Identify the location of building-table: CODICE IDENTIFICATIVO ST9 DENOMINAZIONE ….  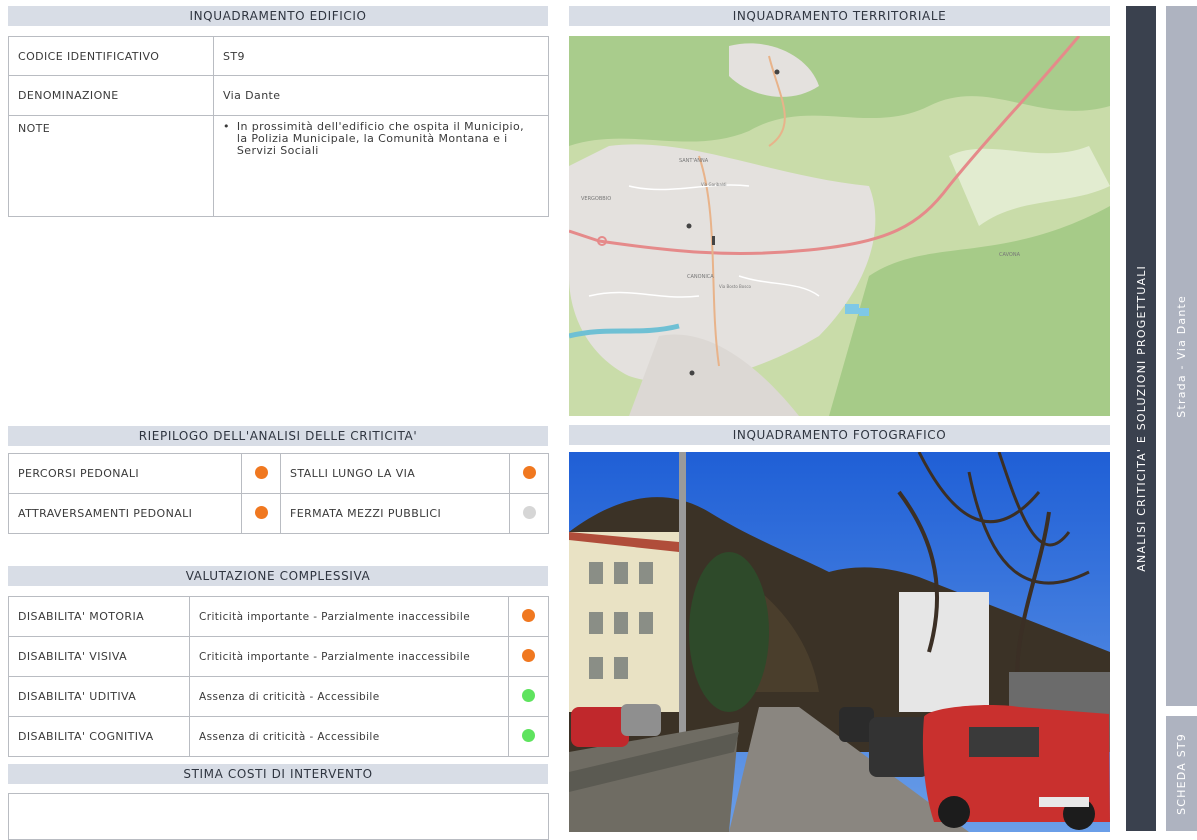
(278, 126).